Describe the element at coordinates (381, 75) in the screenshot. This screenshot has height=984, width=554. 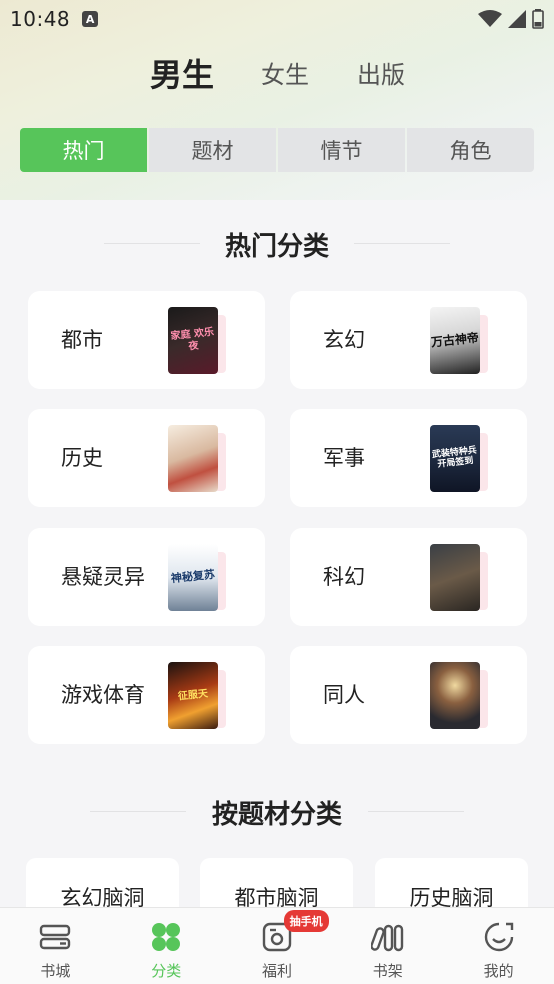
I see `tab-publish: 出版` at that location.